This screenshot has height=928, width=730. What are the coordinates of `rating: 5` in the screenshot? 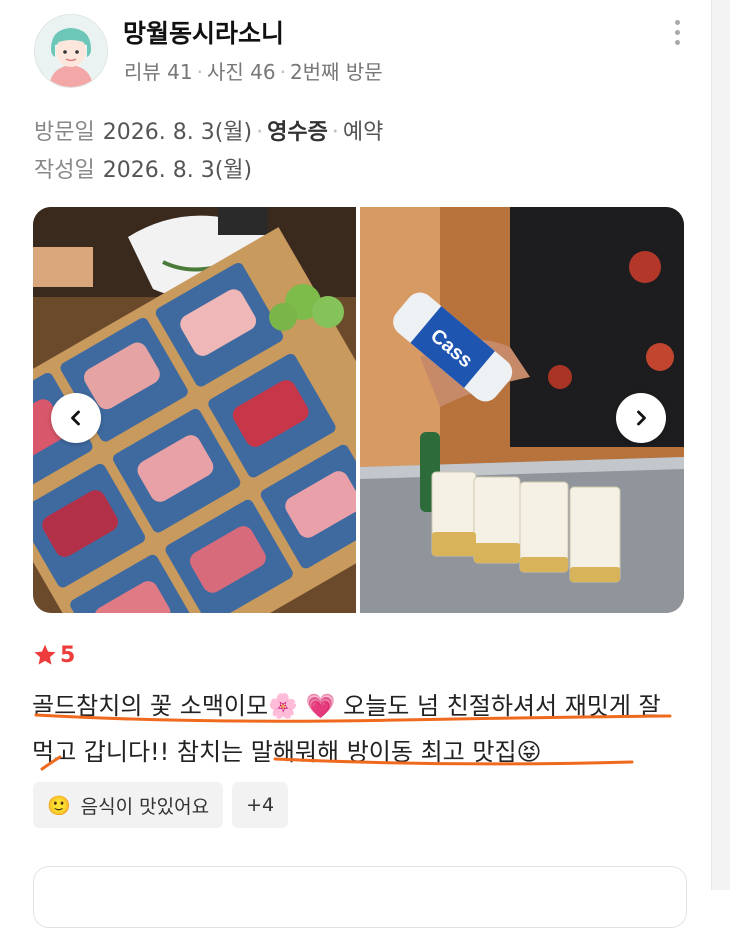 It's located at (53, 655).